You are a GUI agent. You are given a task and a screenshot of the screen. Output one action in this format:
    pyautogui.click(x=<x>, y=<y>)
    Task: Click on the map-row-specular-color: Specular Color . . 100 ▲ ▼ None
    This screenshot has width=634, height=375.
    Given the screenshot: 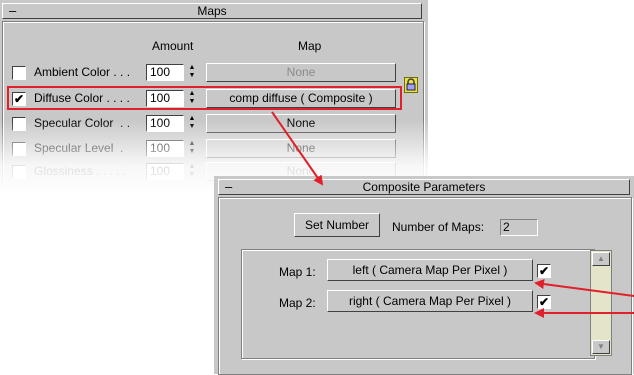 What is the action you would take?
    pyautogui.click(x=207, y=124)
    